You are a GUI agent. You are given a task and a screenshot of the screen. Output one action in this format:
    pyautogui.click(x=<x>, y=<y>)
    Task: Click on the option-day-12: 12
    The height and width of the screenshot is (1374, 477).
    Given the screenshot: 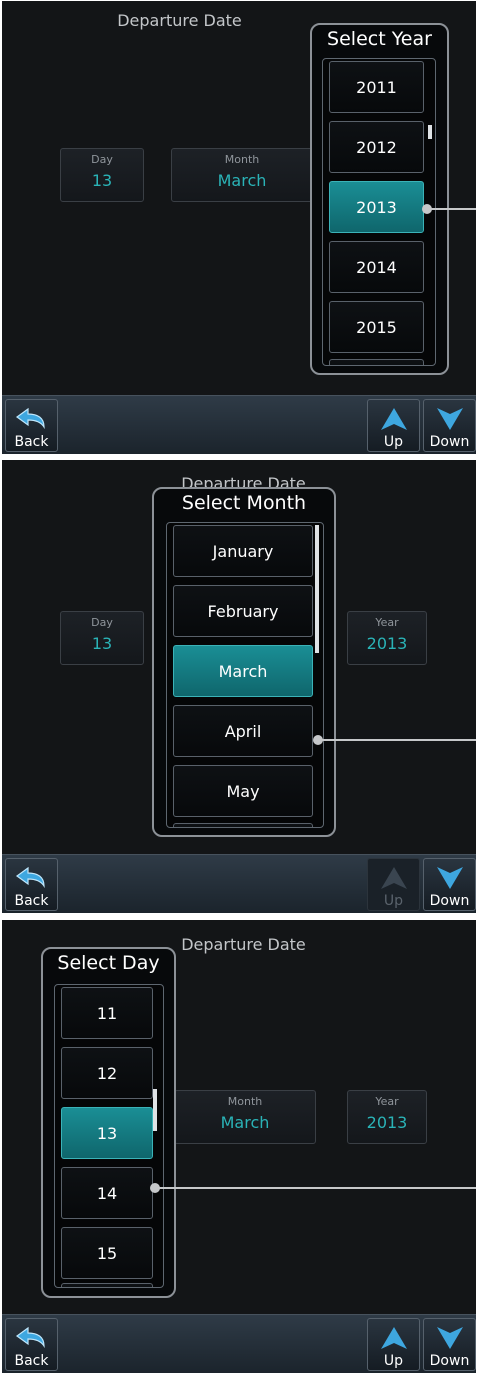 What is the action you would take?
    pyautogui.click(x=107, y=1073)
    